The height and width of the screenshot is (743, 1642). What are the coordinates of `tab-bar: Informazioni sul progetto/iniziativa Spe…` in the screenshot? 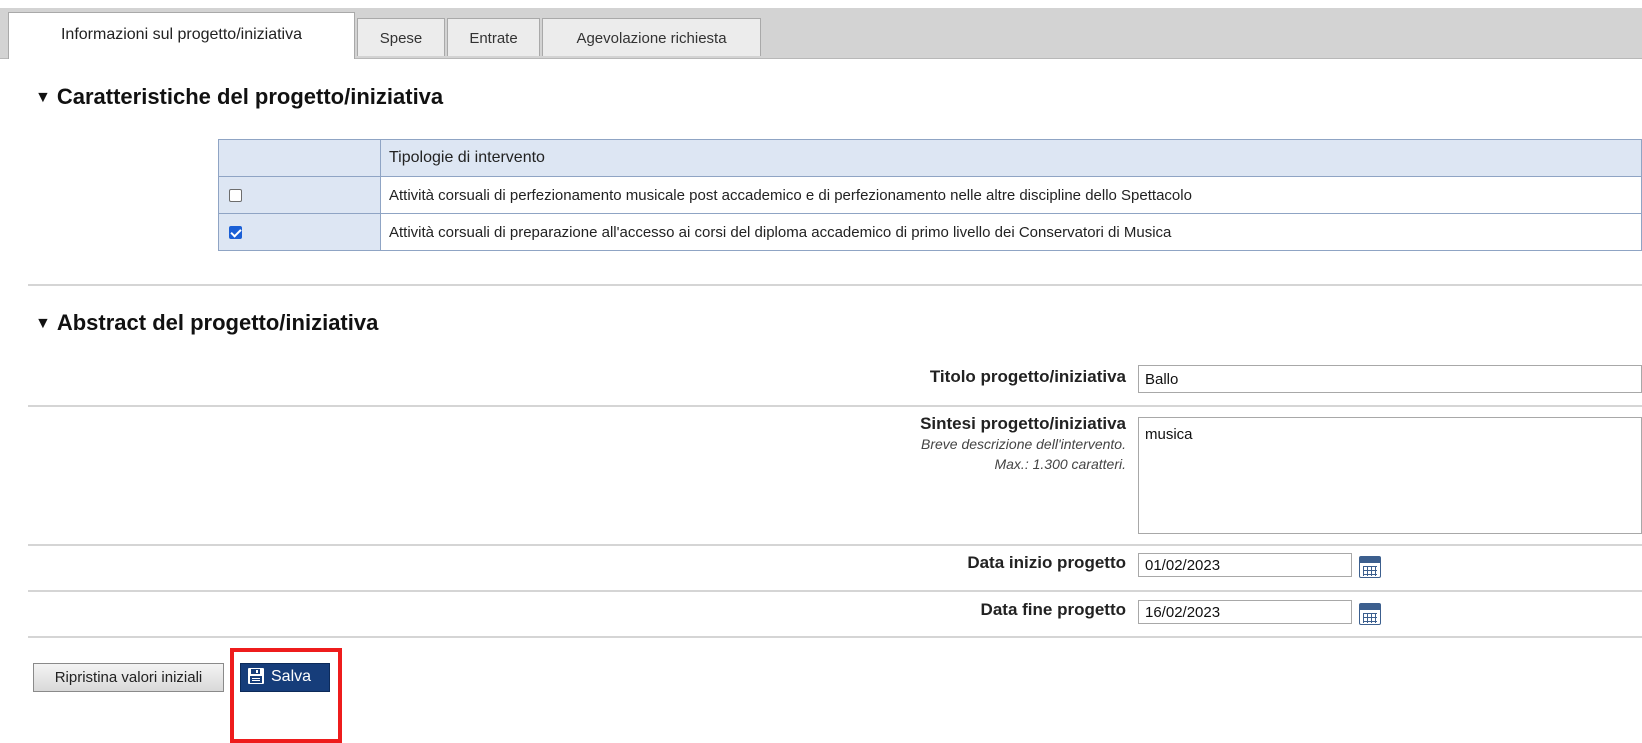 It's located at (821, 33).